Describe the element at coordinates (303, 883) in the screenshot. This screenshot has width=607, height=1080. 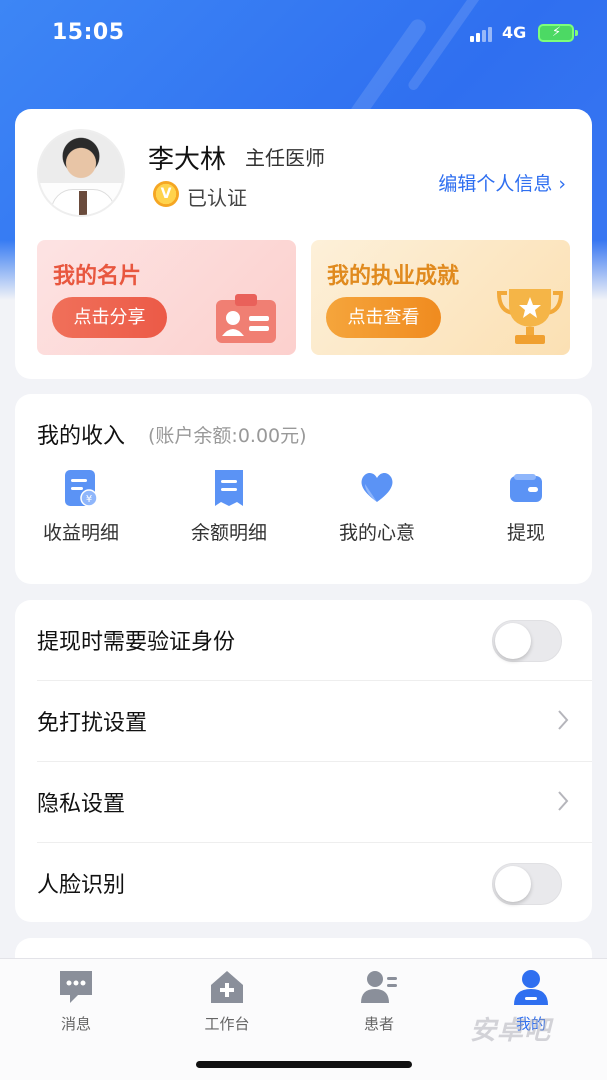
I see `settings-row-face-recognition: 人脸识别` at that location.